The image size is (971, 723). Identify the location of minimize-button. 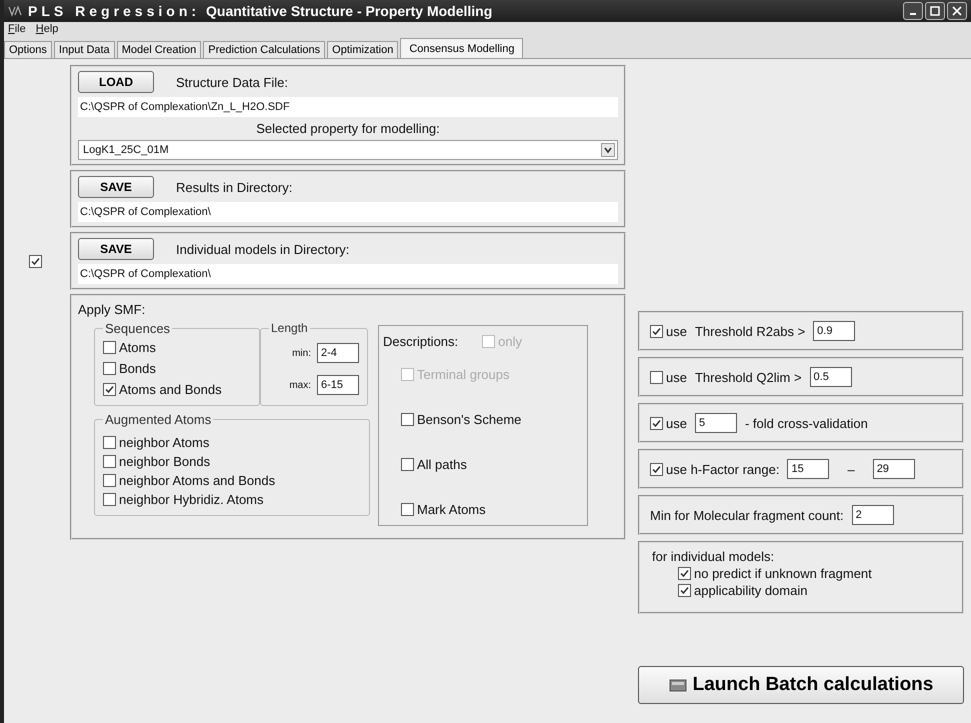
(913, 11).